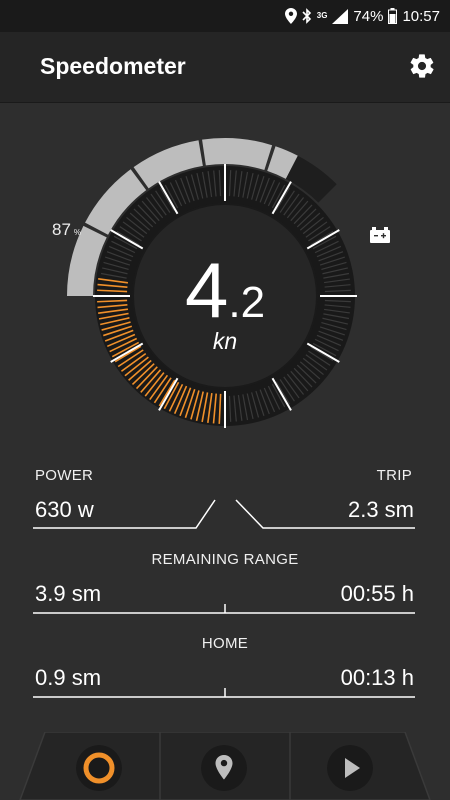 Image resolution: width=450 pixels, height=800 pixels. What do you see at coordinates (290, 16) in the screenshot?
I see `location-icon` at bounding box center [290, 16].